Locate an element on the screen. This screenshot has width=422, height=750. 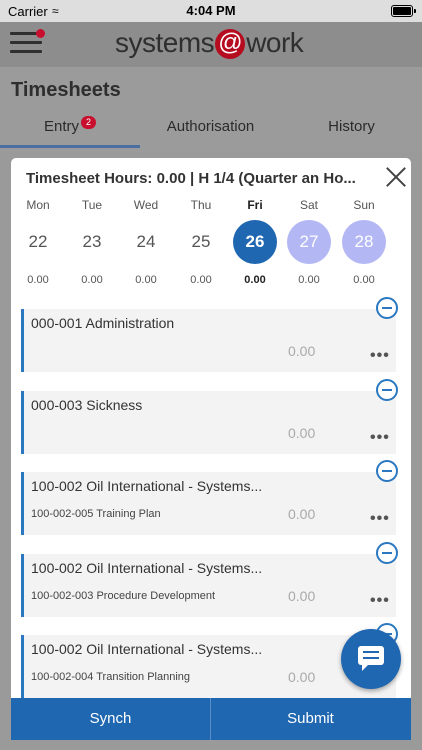
entry-card: 000-003 Sickness 0.00 ••• is located at coordinates (208, 422).